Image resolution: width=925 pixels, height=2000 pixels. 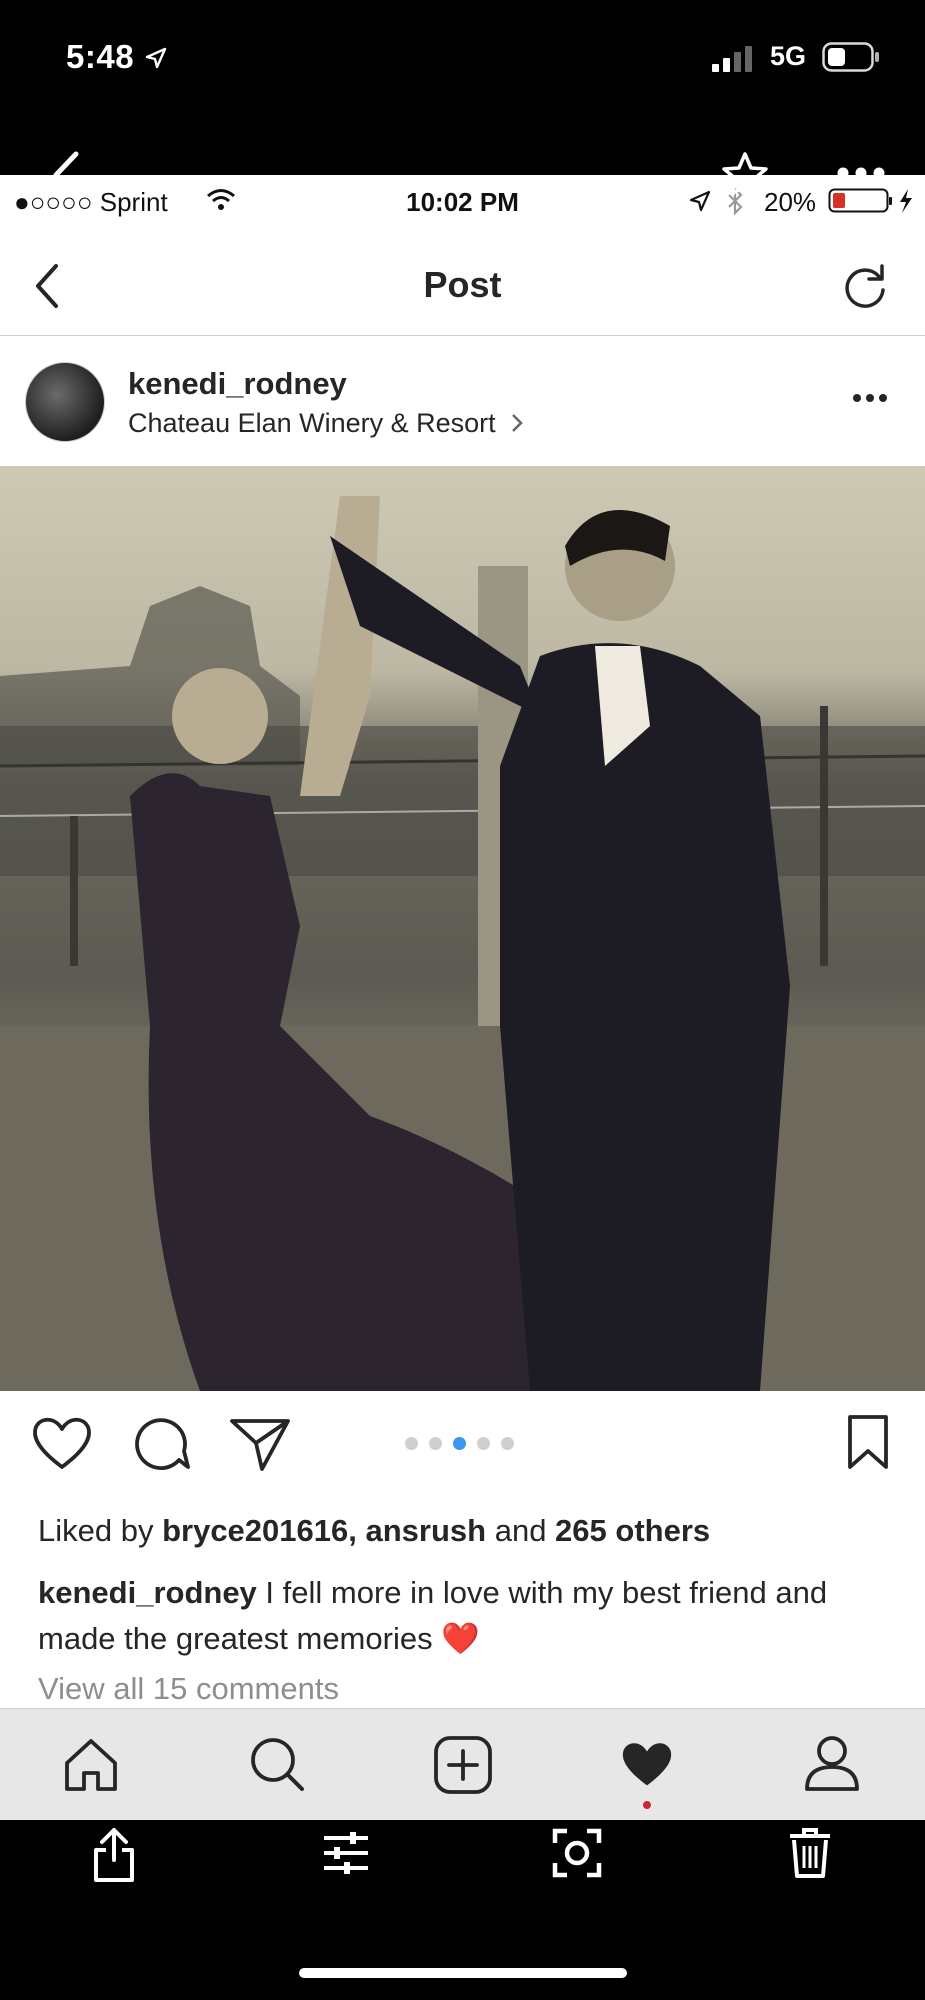 What do you see at coordinates (114, 1854) in the screenshot?
I see `upload-icon` at bounding box center [114, 1854].